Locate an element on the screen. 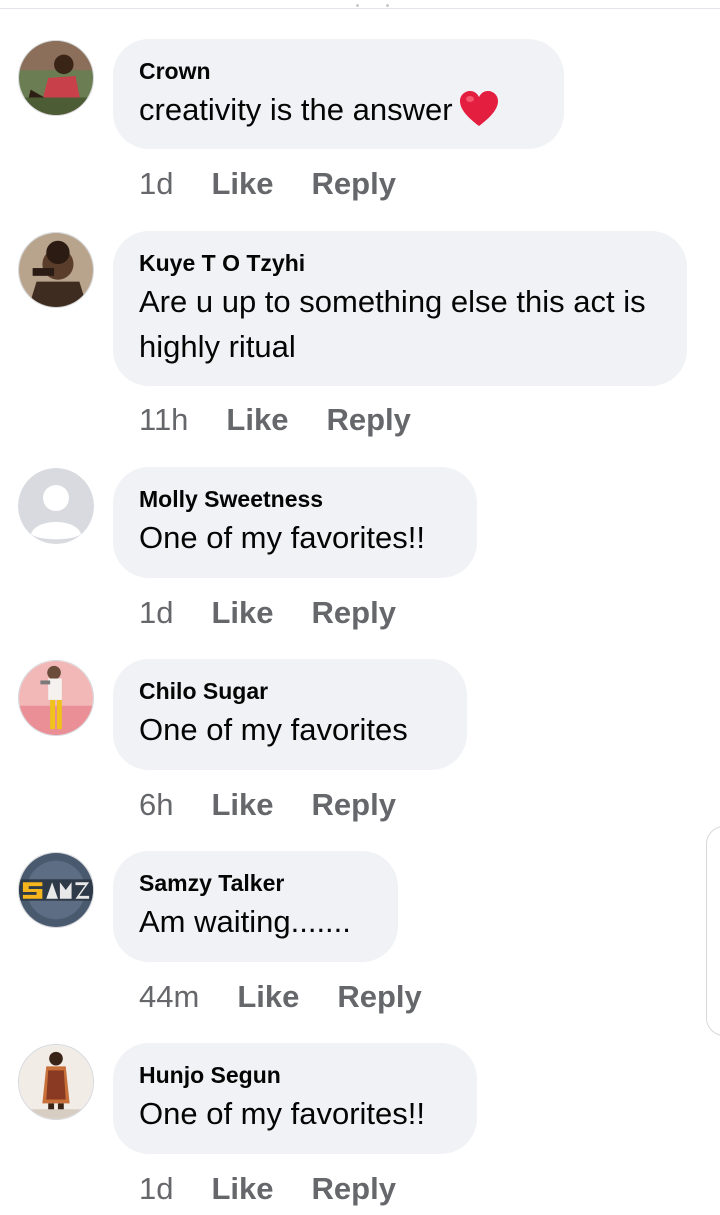 The image size is (720, 1215). comment-bubble: Chilo Sugar One of my favorites is located at coordinates (290, 714).